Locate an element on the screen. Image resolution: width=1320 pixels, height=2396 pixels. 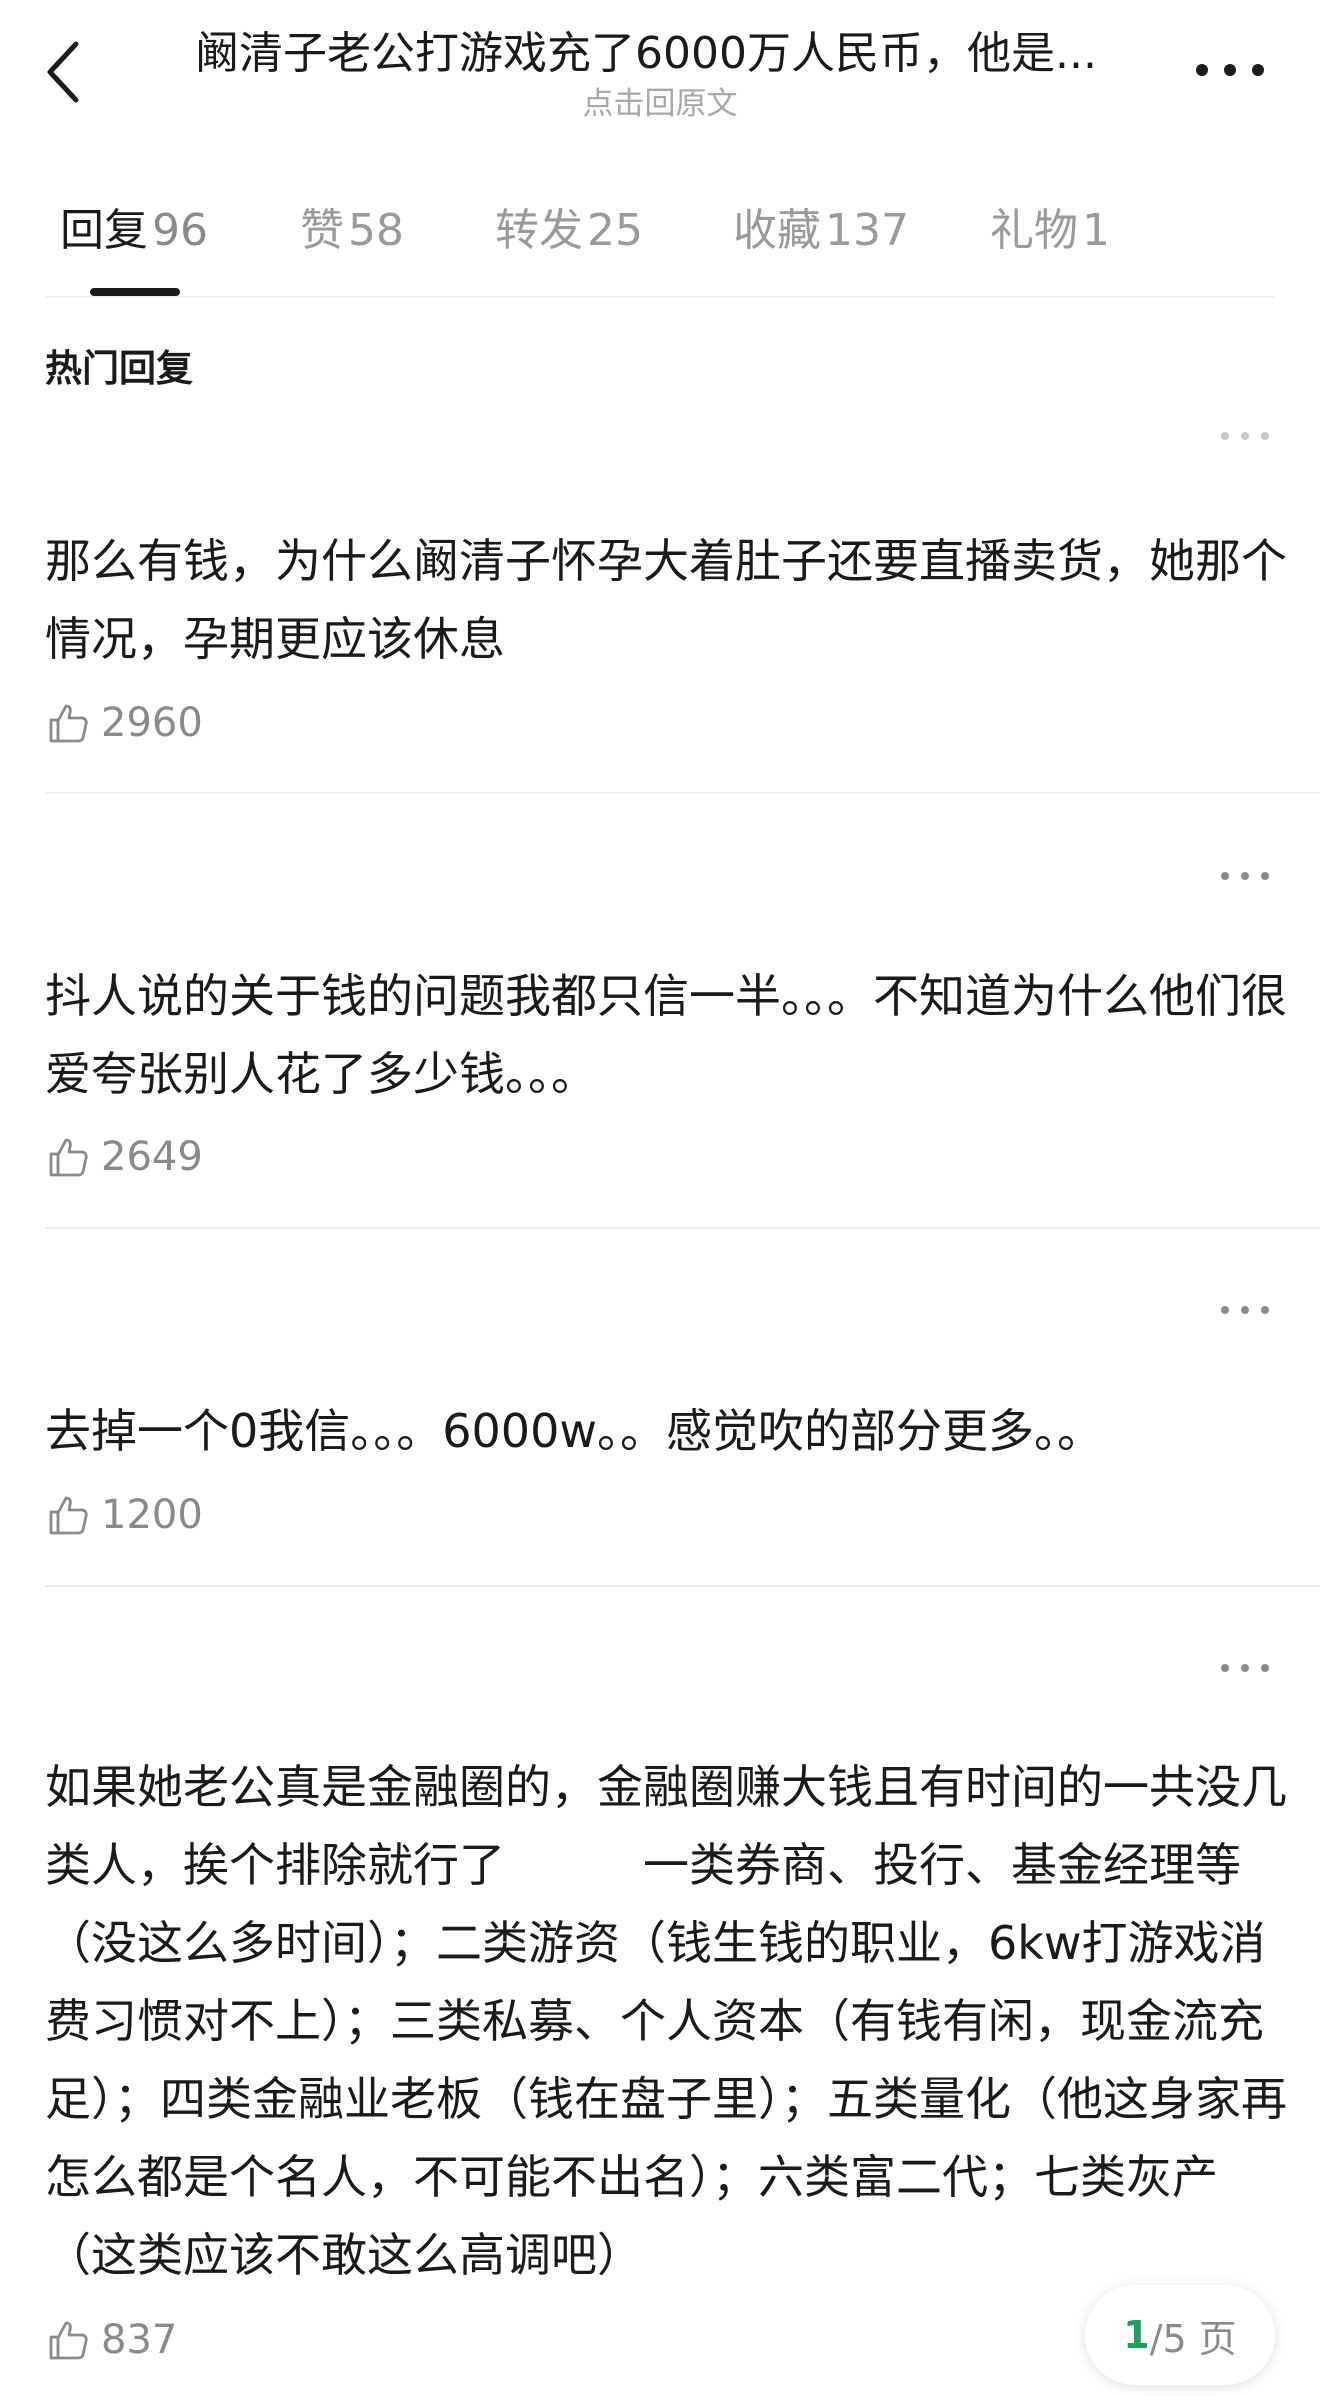
section-title: 热门回复 is located at coordinates (119, 368).